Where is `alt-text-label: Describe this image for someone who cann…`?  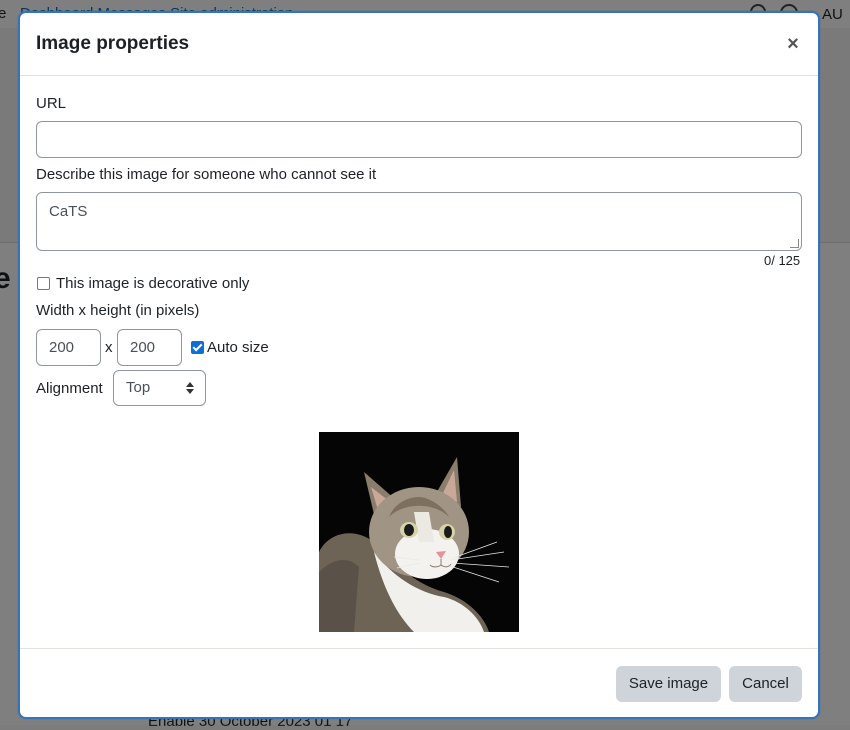
alt-text-label: Describe this image for someone who cann… is located at coordinates (206, 174).